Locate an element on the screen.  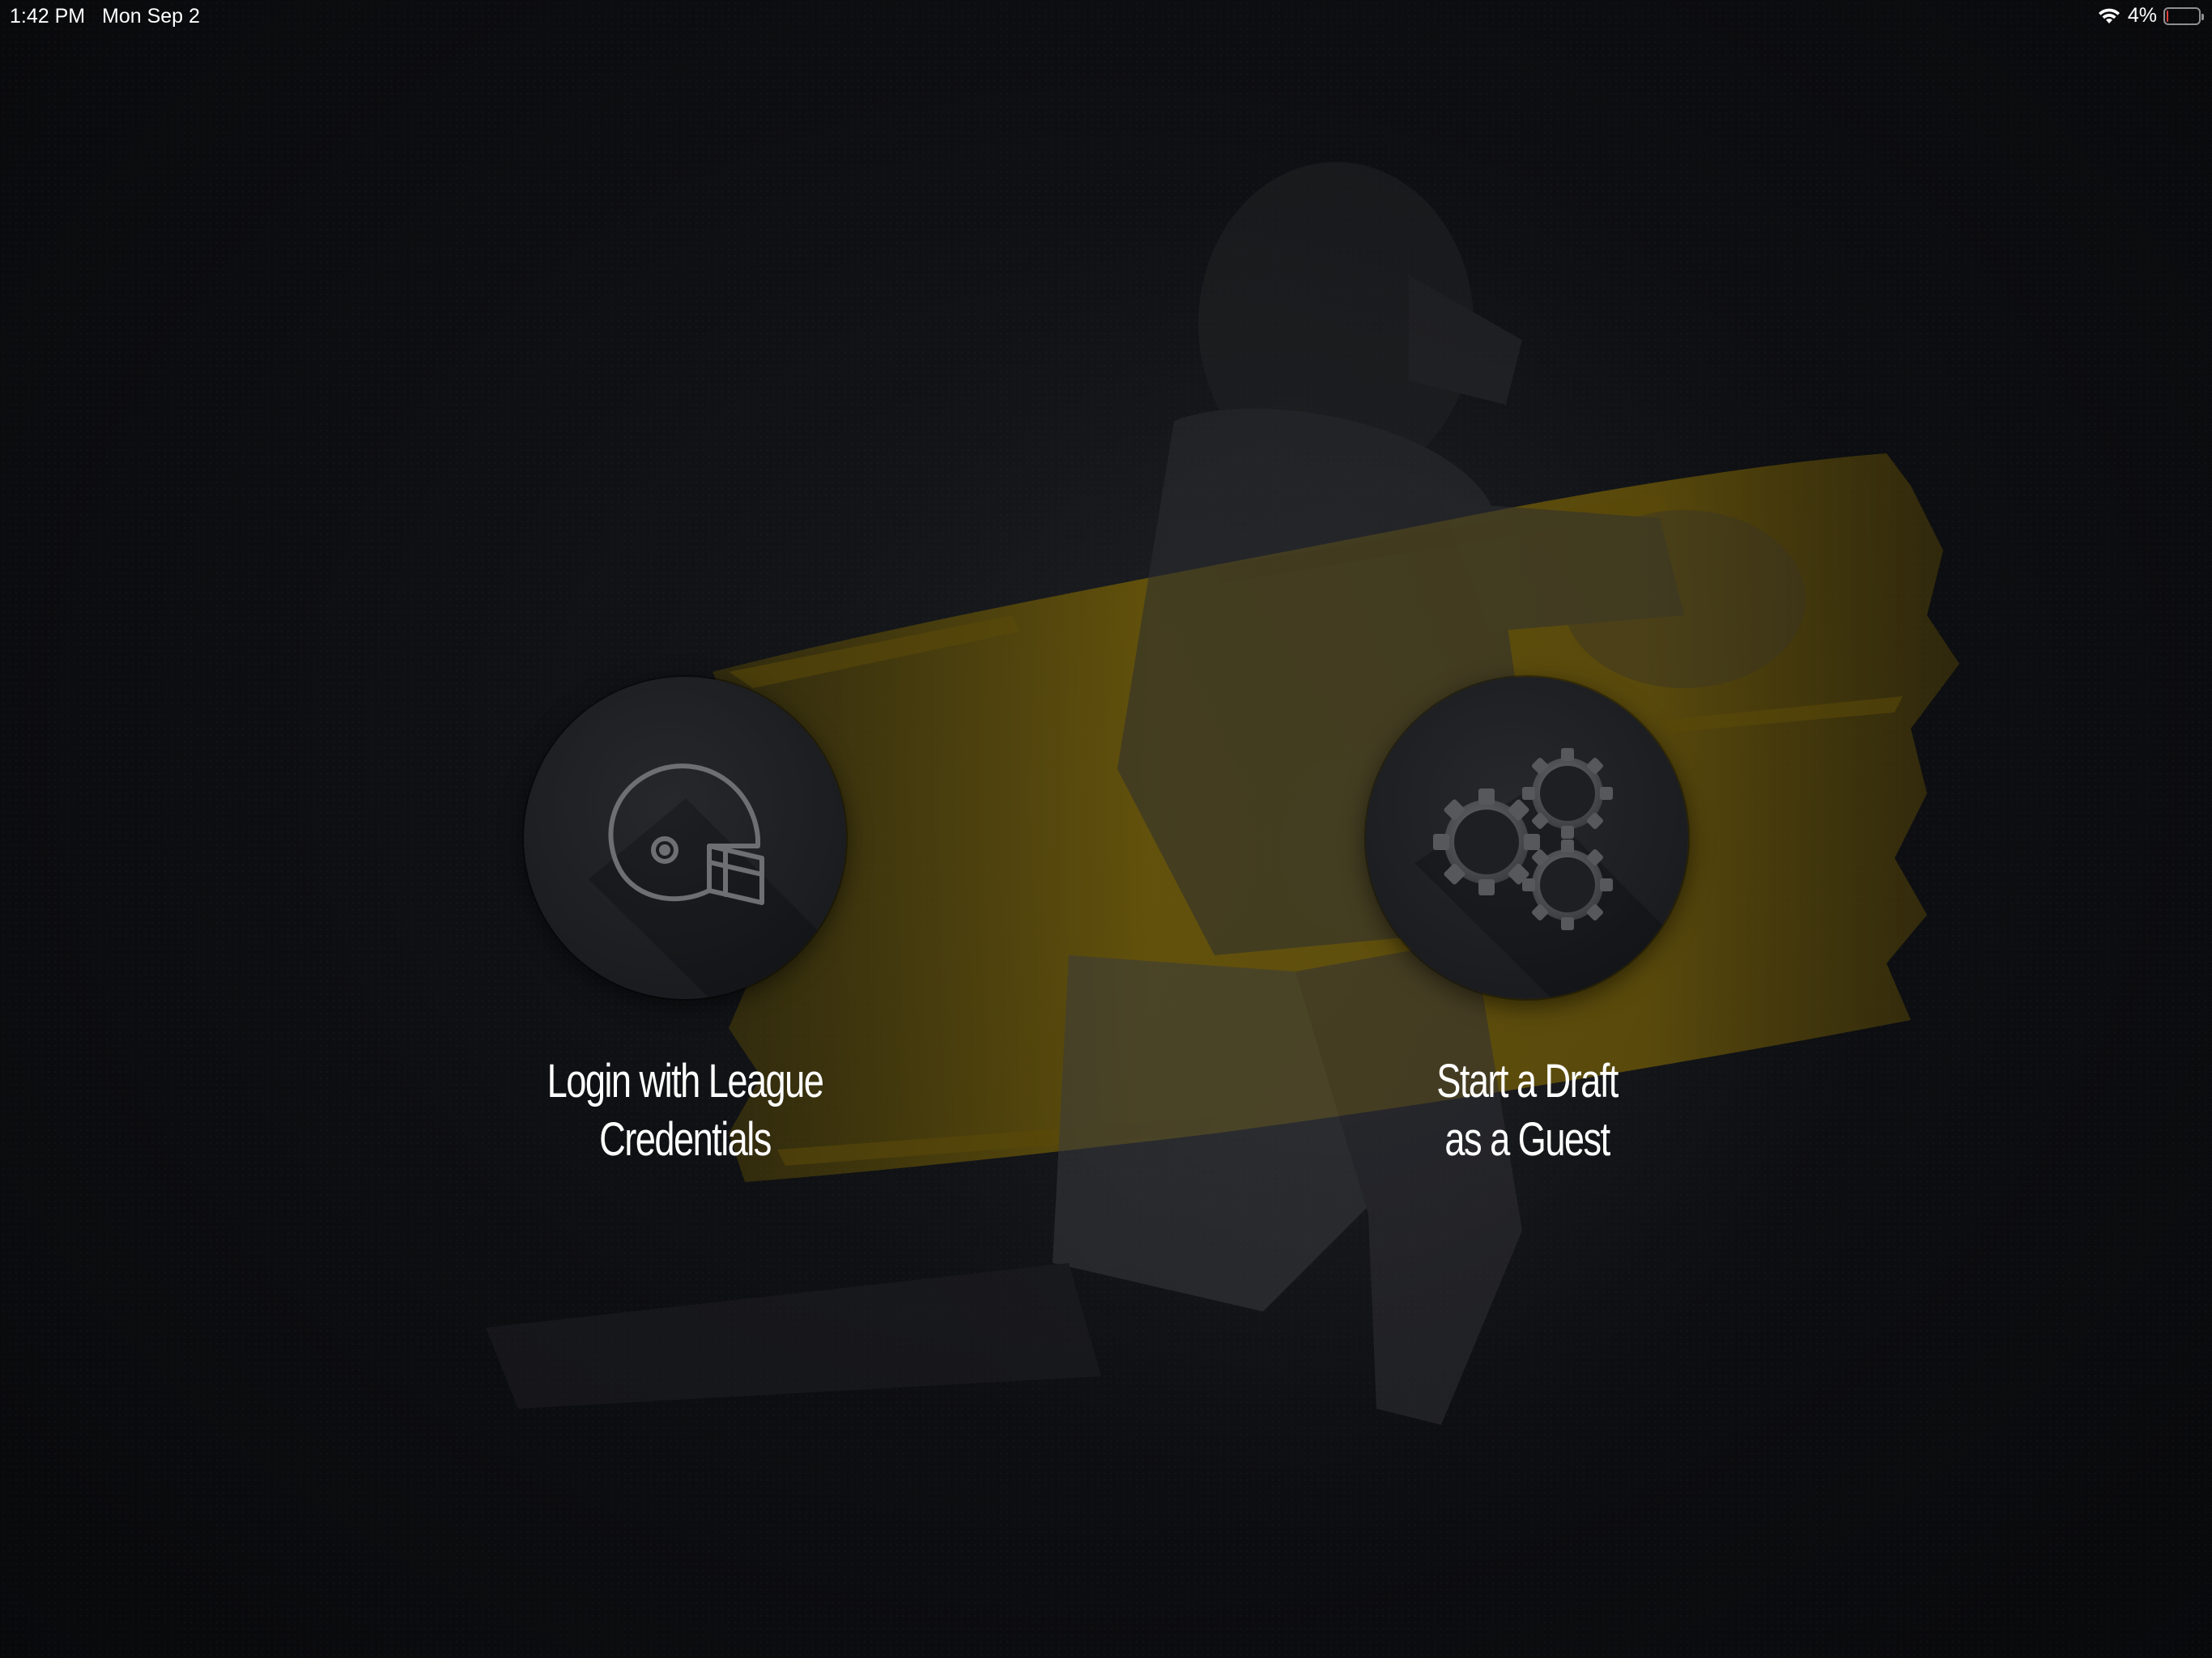
guest-label: Start a Draft as a Guest is located at coordinates (1527, 1110).